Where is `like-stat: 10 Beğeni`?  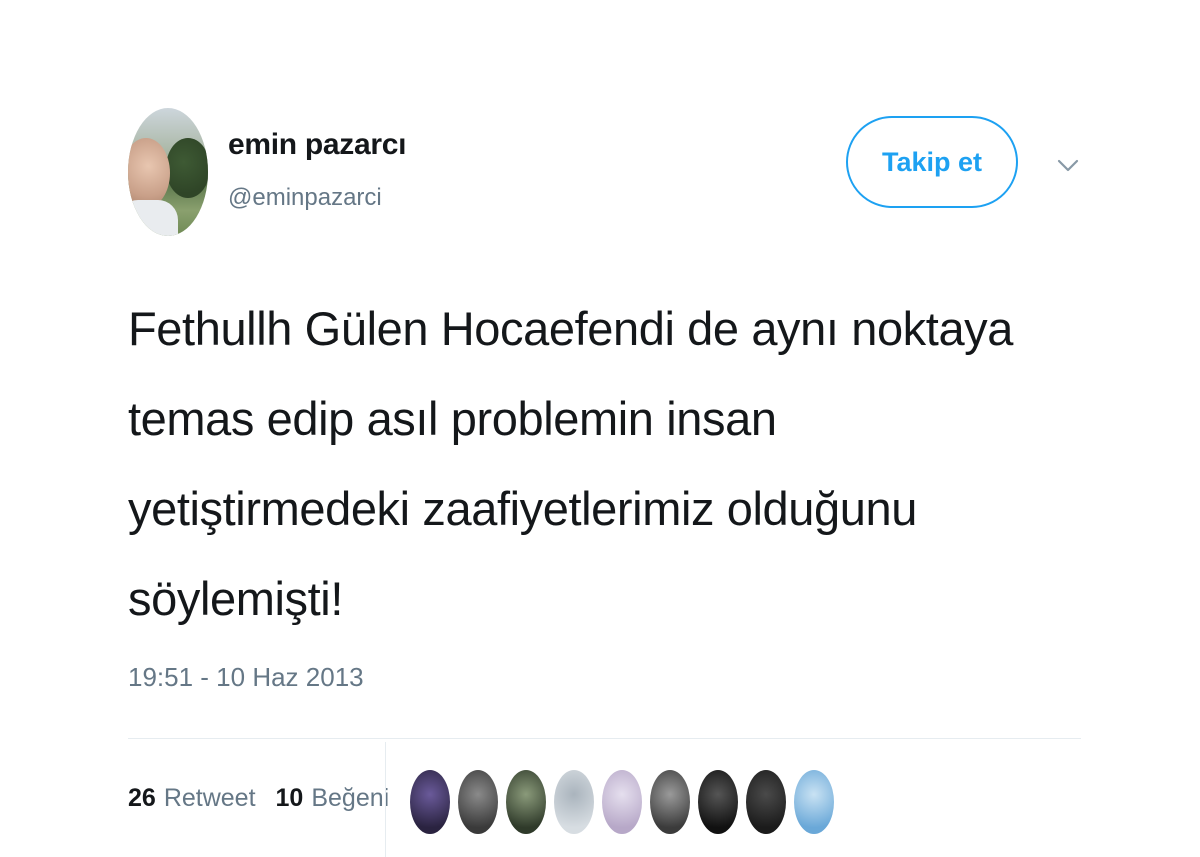 like-stat: 10 Beğeni is located at coordinates (333, 798).